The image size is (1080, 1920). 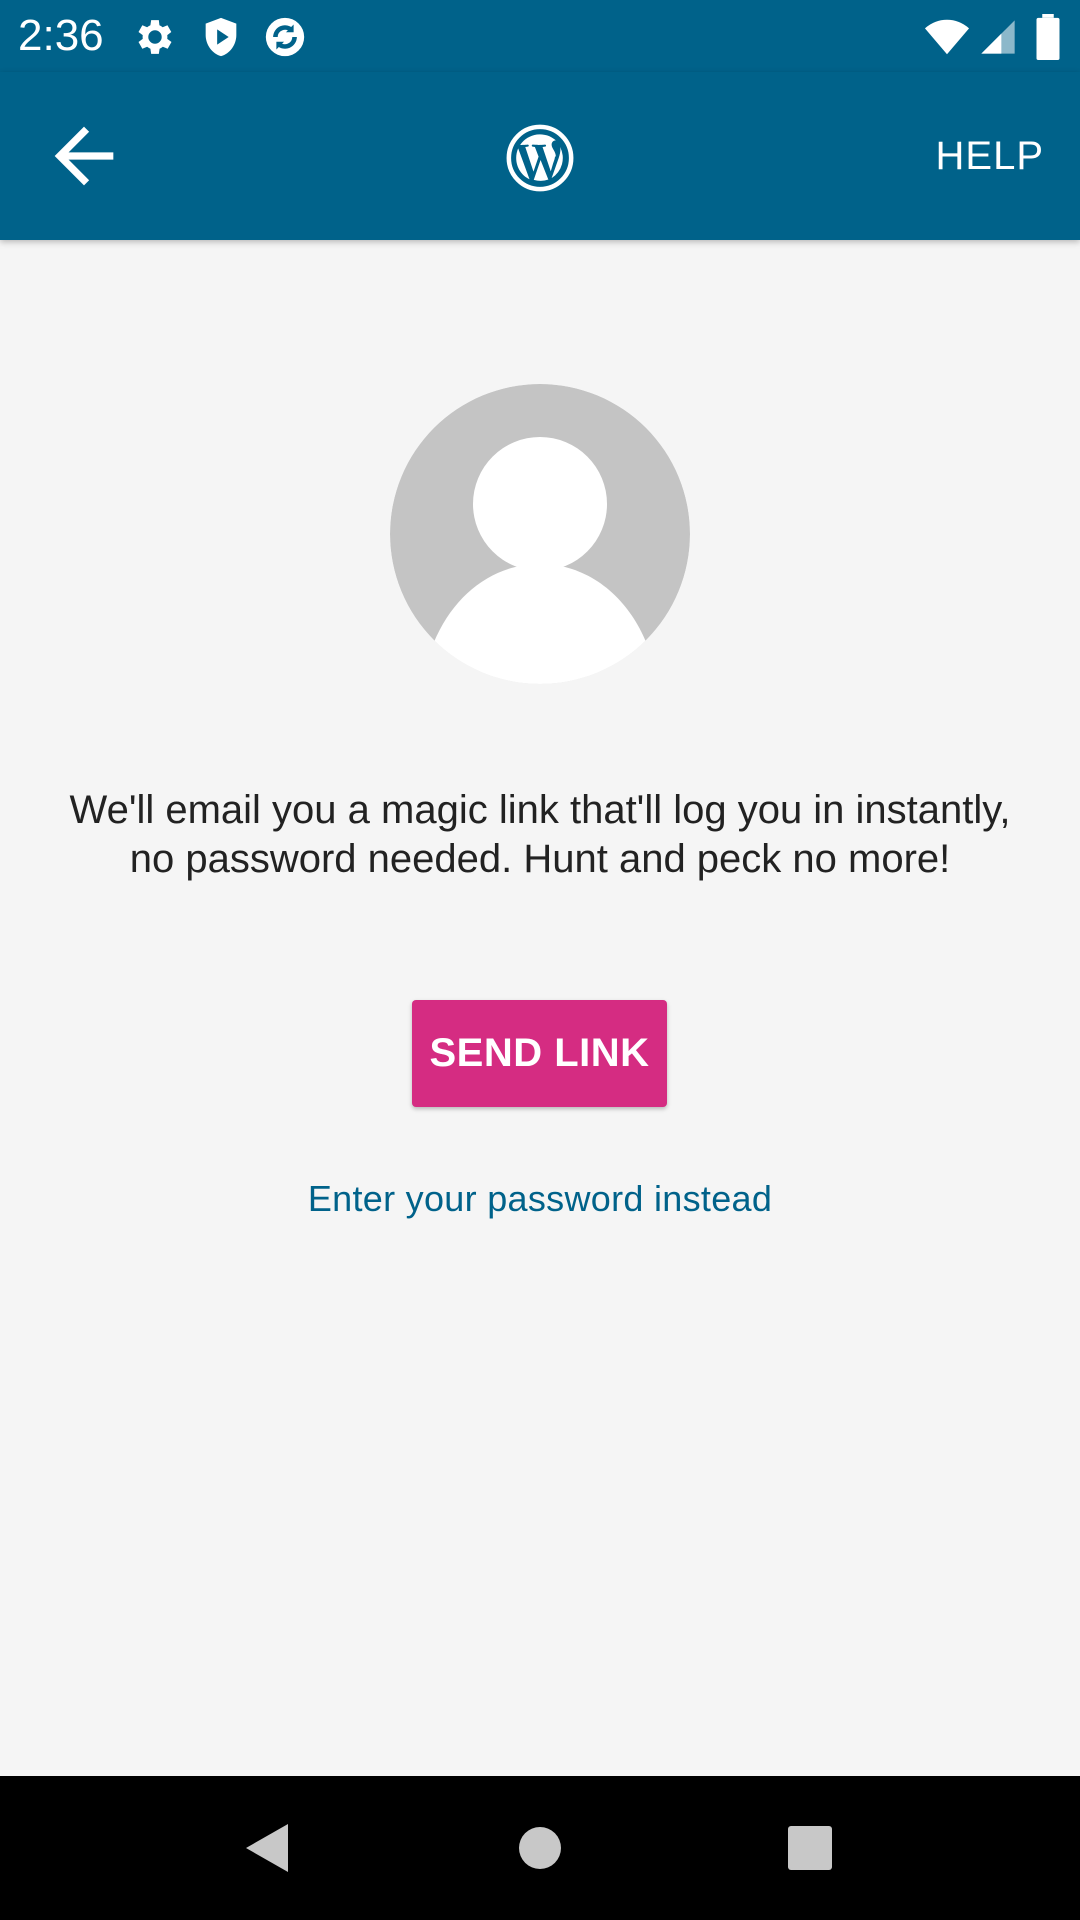 What do you see at coordinates (155, 37) in the screenshot?
I see `gear-icon` at bounding box center [155, 37].